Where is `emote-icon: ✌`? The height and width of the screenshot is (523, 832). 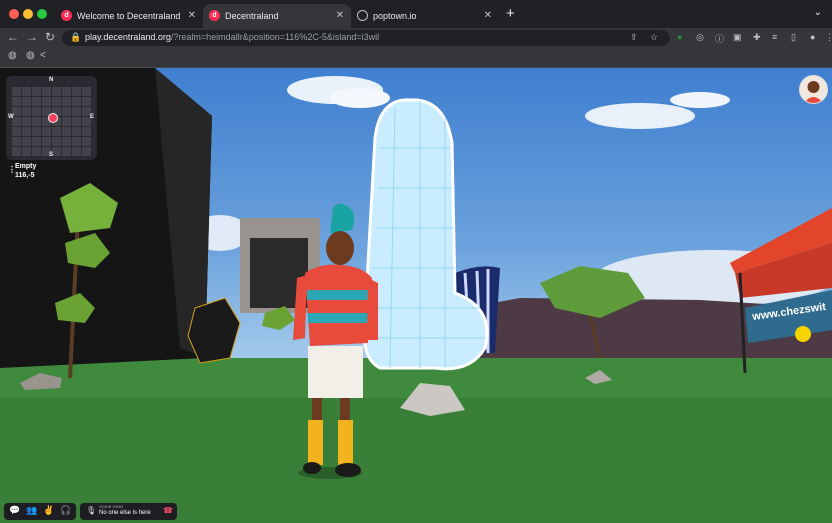 emote-icon: ✌ is located at coordinates (48, 510).